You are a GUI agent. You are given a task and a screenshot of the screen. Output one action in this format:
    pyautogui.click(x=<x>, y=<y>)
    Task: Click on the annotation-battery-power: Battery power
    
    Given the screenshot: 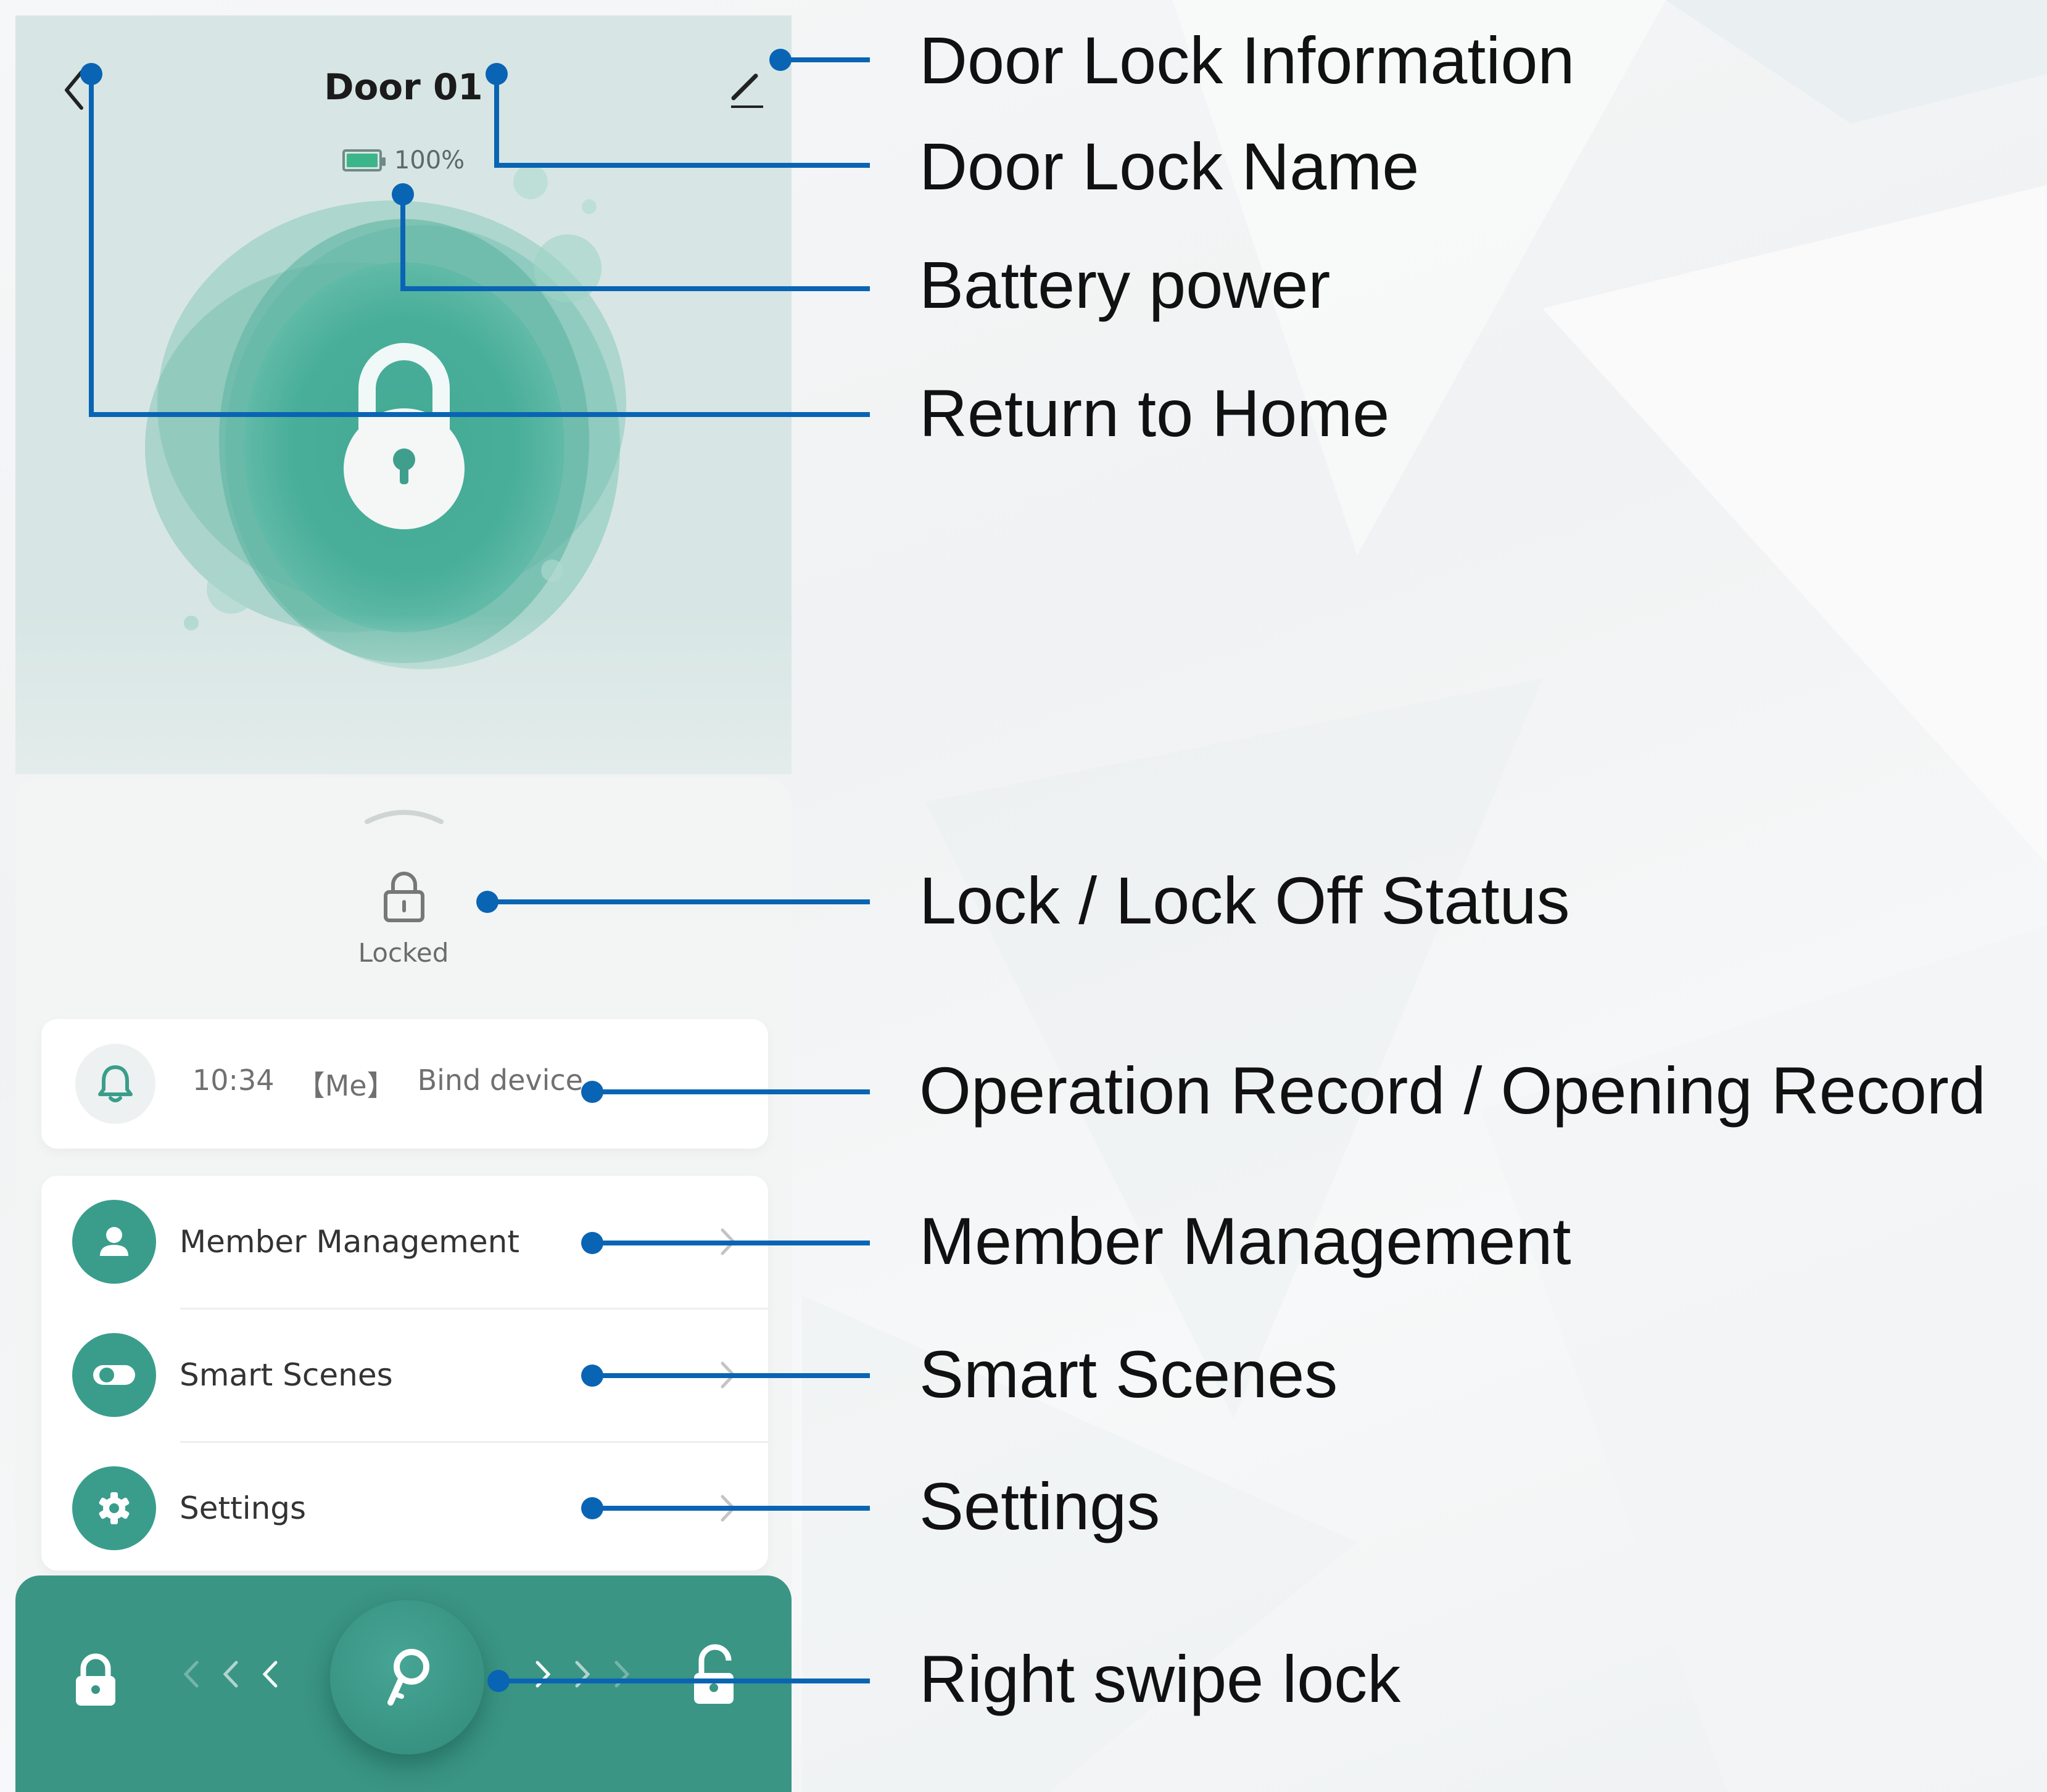 What is the action you would take?
    pyautogui.click(x=1125, y=284)
    